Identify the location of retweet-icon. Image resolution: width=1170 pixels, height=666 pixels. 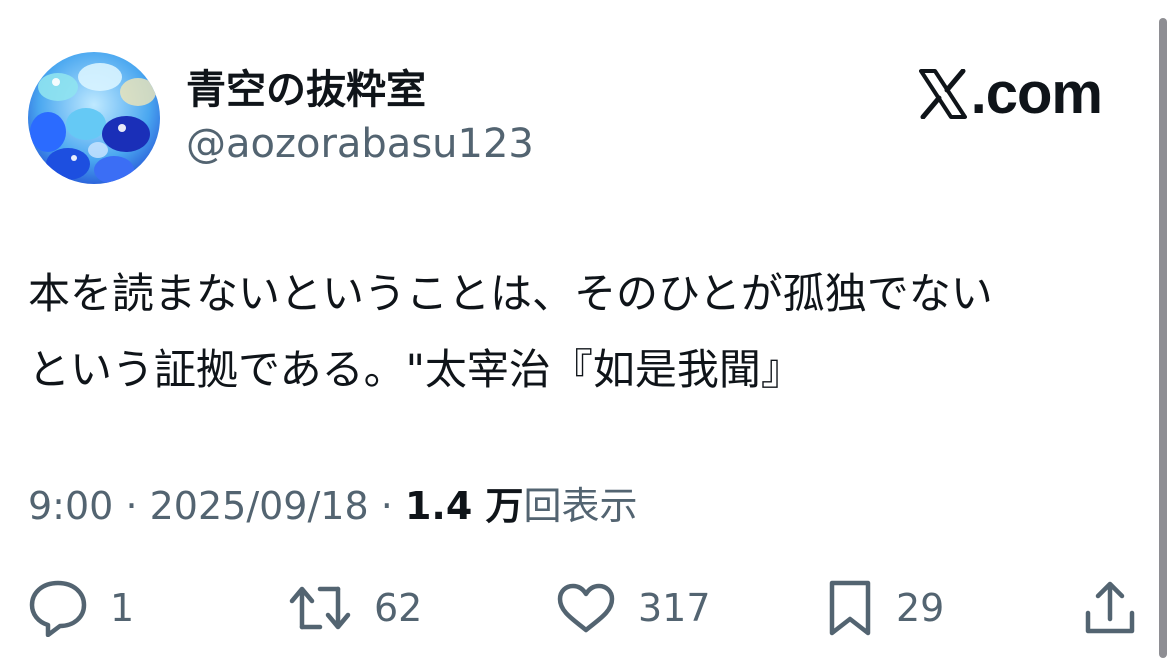
(320, 608).